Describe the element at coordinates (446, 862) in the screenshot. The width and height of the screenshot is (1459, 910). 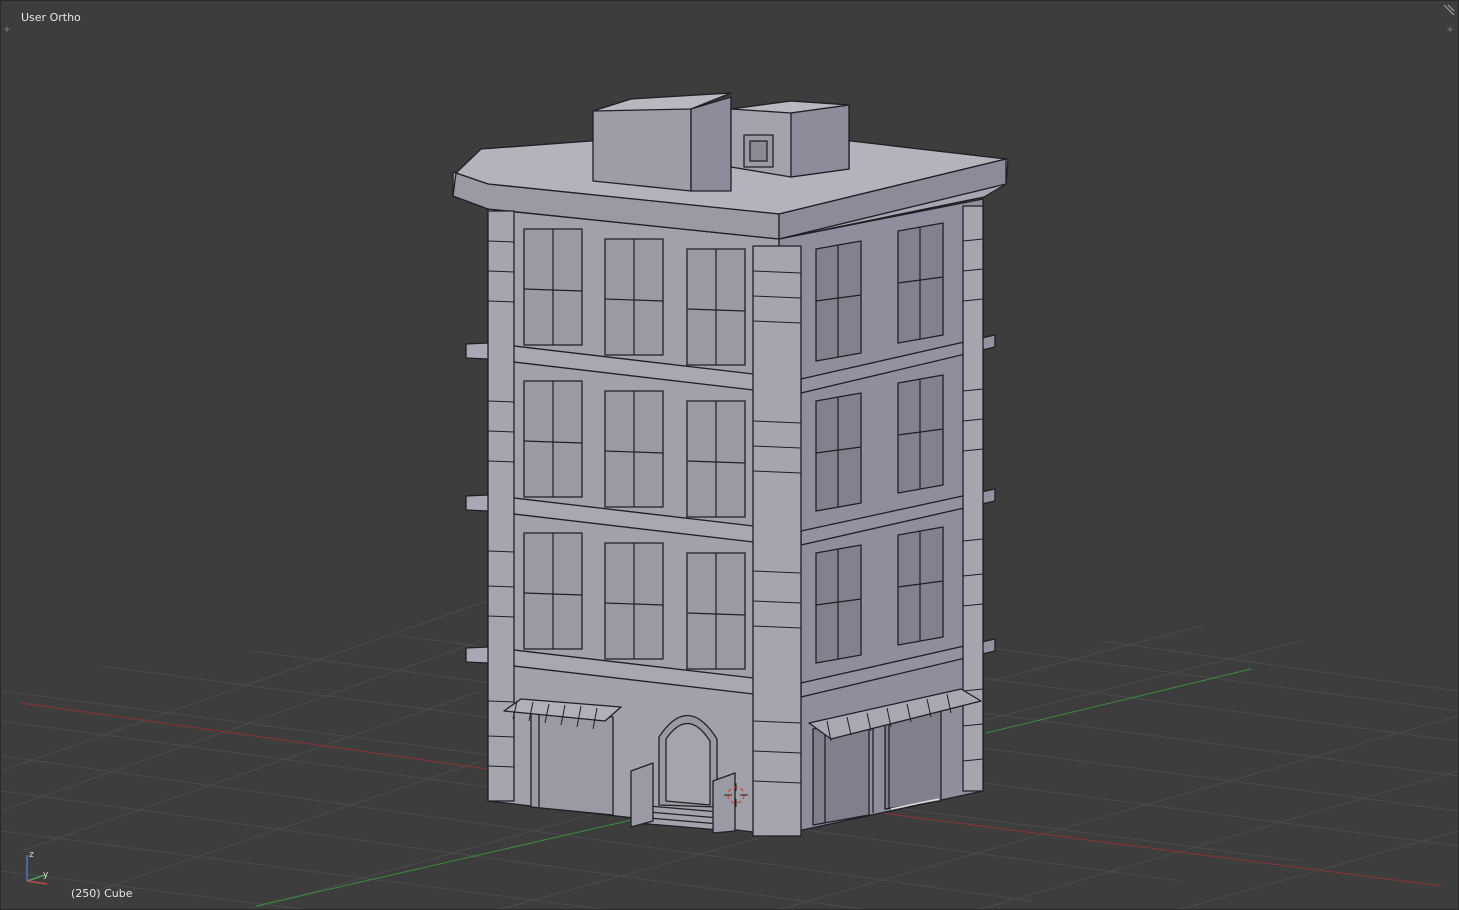
I see `y-axis-line` at that location.